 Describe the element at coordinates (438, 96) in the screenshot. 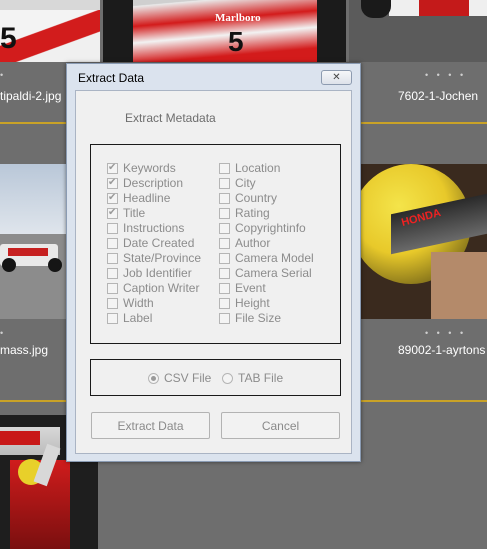

I see `thumb-caption: 7602-1-Jochen` at that location.